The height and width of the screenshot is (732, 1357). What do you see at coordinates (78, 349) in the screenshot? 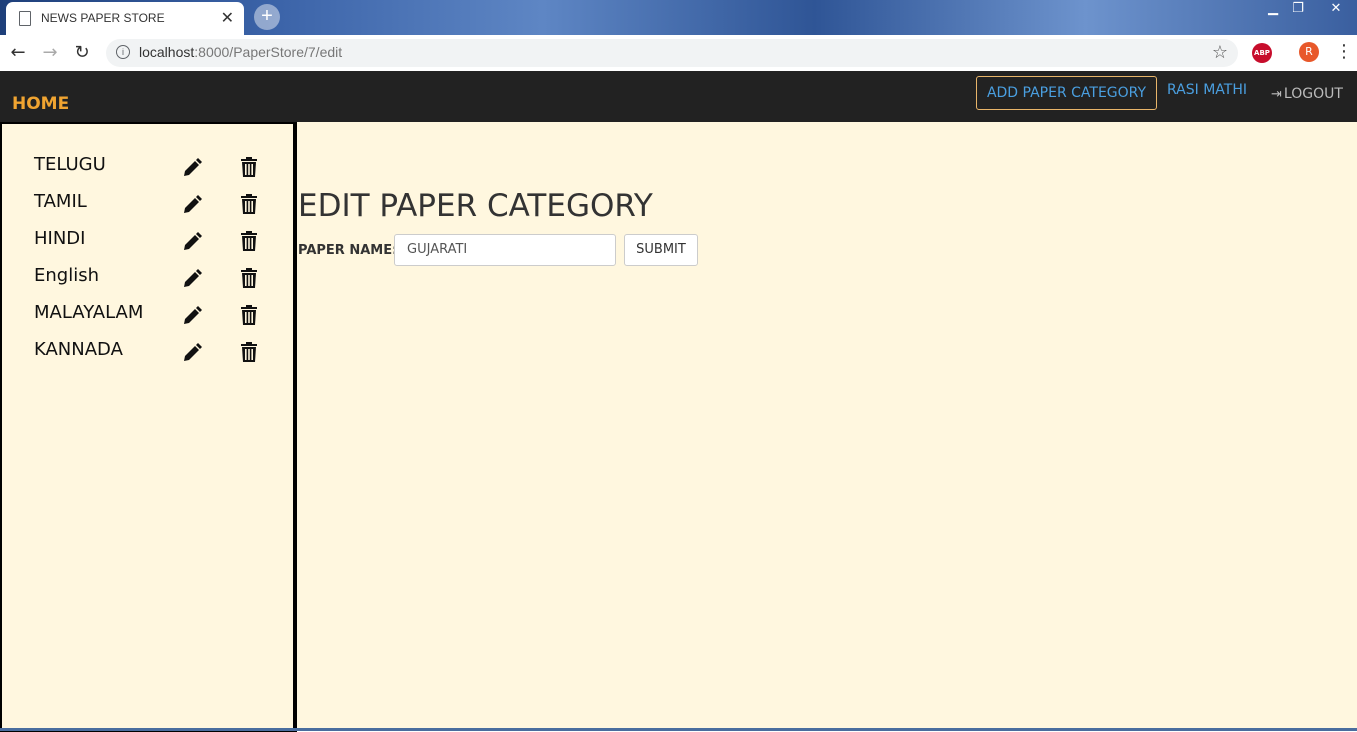
I see `category-name: KANNADA` at bounding box center [78, 349].